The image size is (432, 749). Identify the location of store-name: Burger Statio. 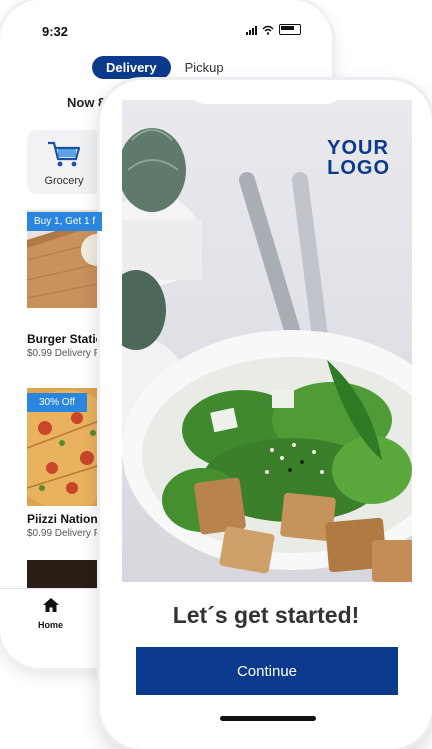
(65, 339).